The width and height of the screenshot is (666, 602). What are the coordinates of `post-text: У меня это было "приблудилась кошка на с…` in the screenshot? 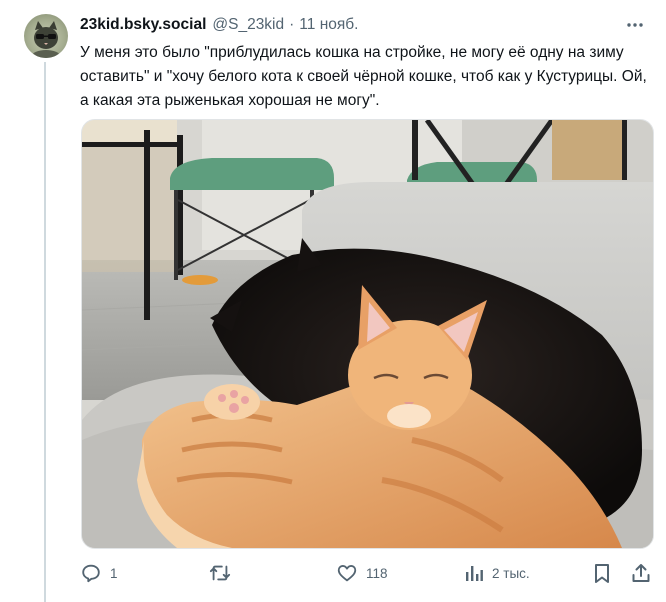 It's located at (366, 76).